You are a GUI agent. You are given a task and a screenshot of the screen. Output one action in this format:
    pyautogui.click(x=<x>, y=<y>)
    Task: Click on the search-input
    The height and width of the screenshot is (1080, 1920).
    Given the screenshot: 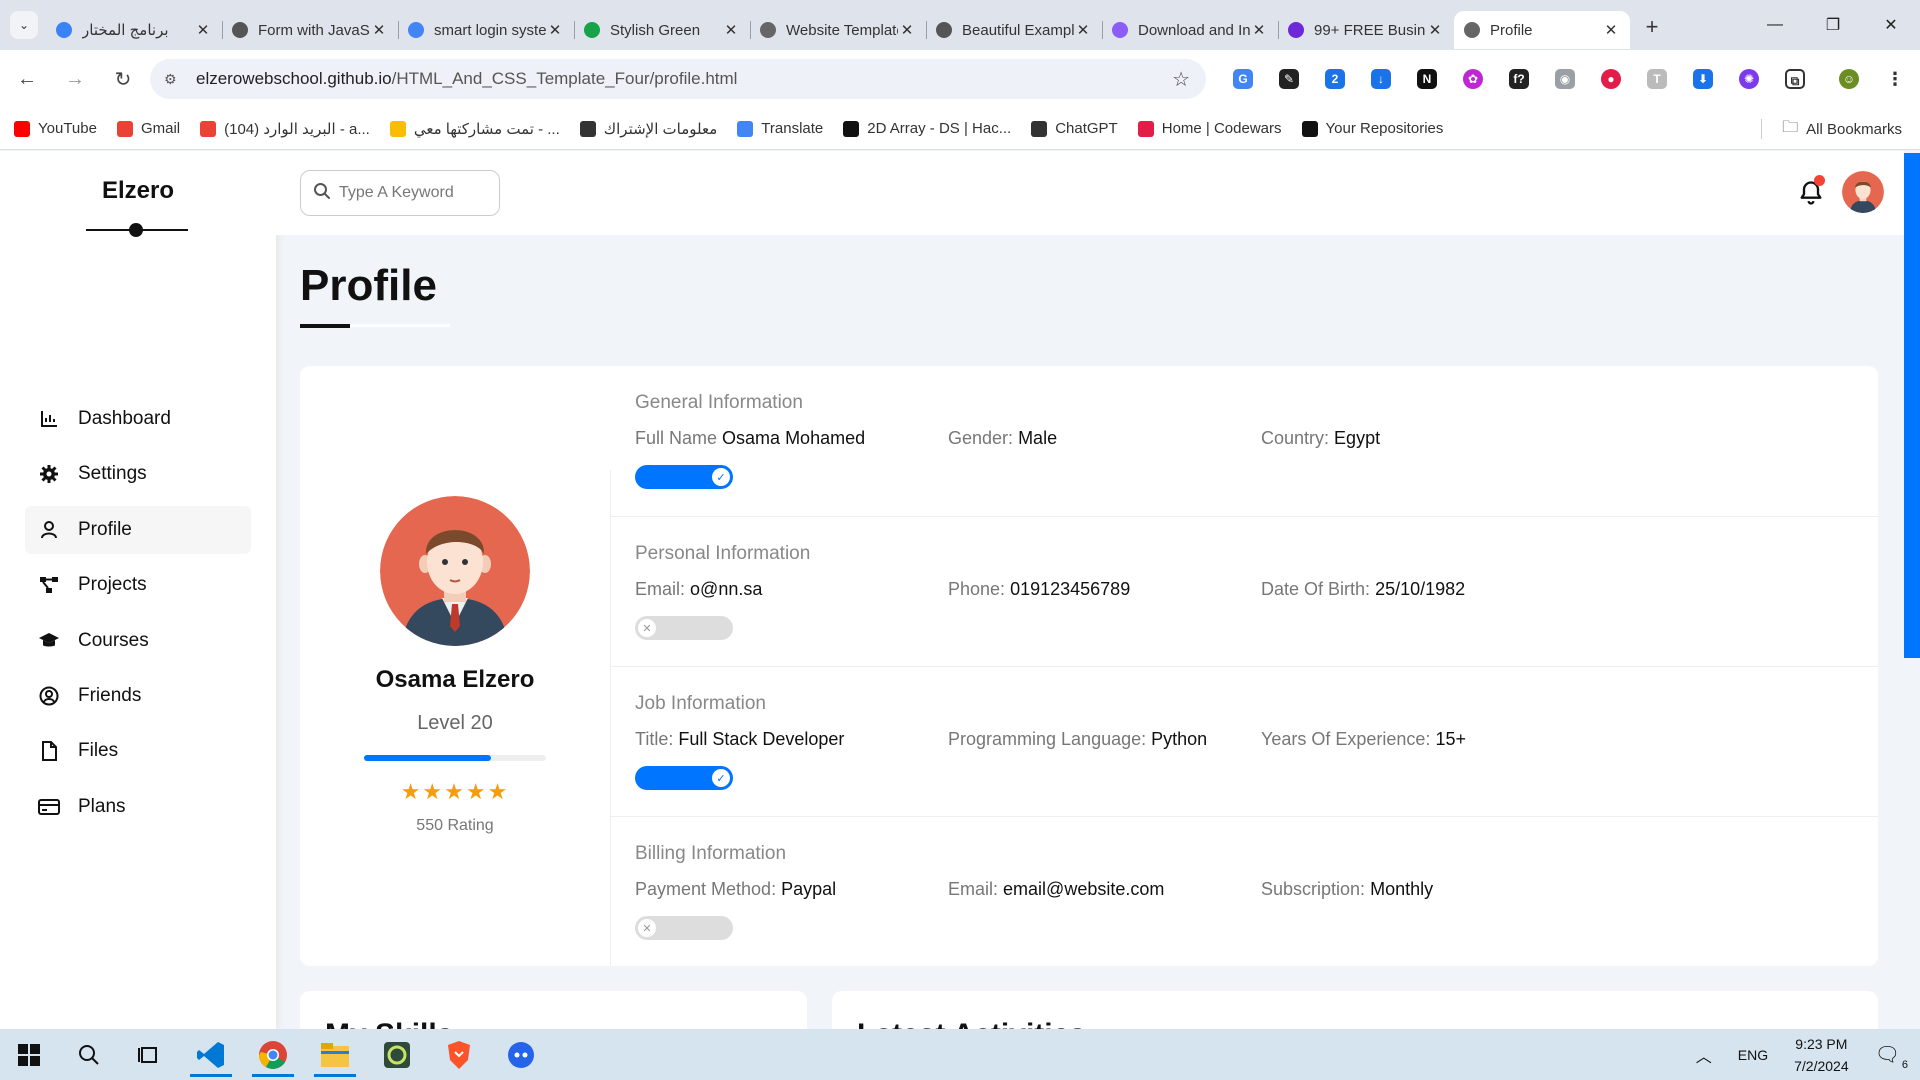 What is the action you would take?
    pyautogui.click(x=414, y=193)
    